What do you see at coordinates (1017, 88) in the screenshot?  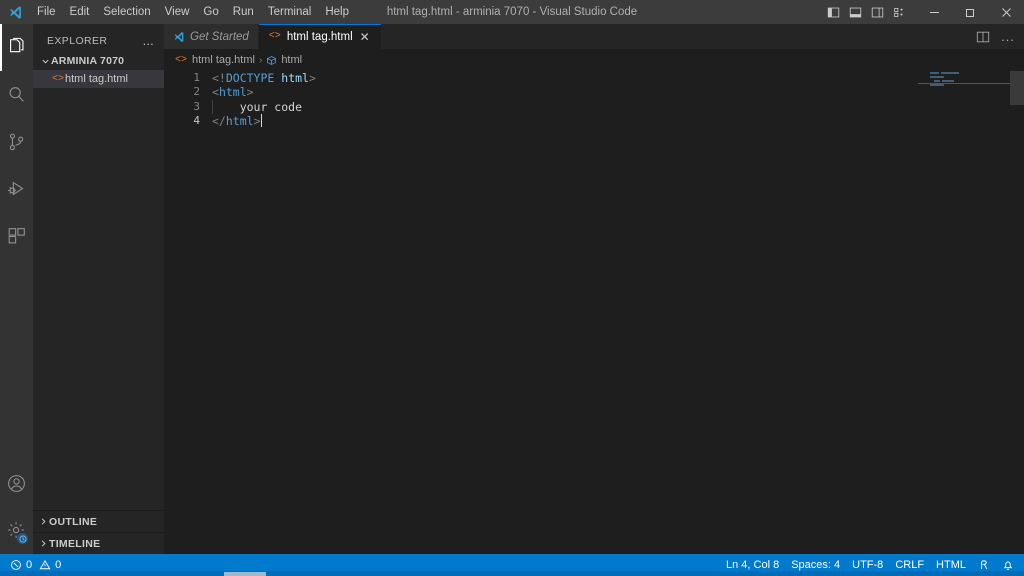 I see `scrollbar-thumb` at bounding box center [1017, 88].